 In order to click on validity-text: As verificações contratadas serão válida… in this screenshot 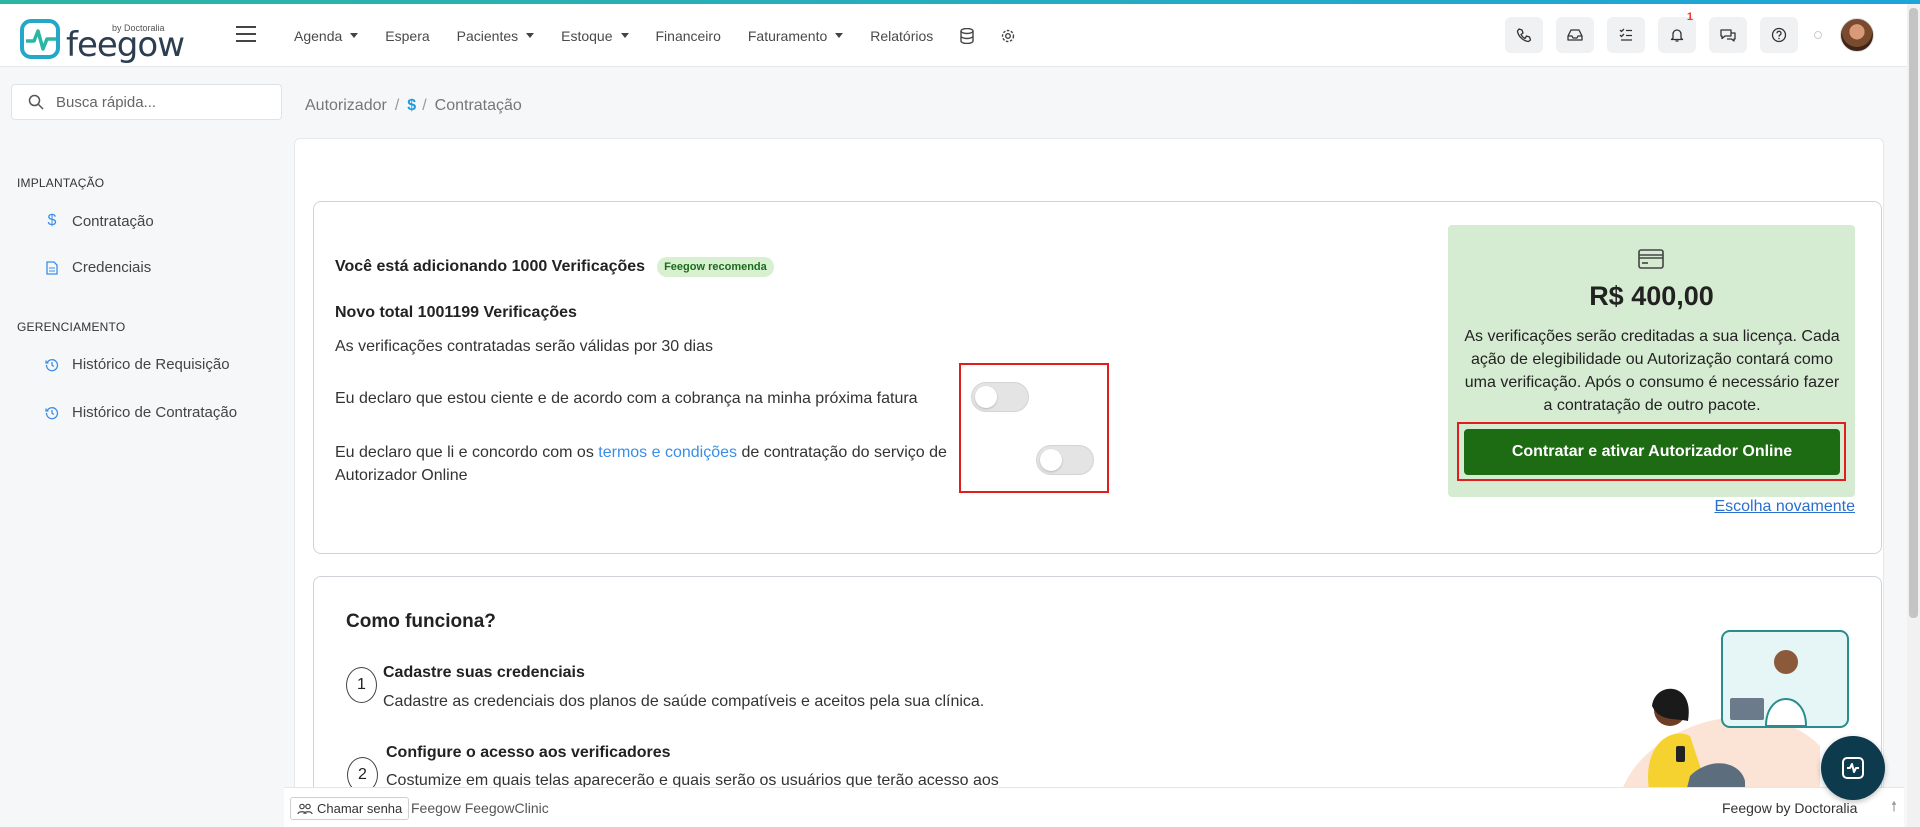, I will do `click(524, 346)`.